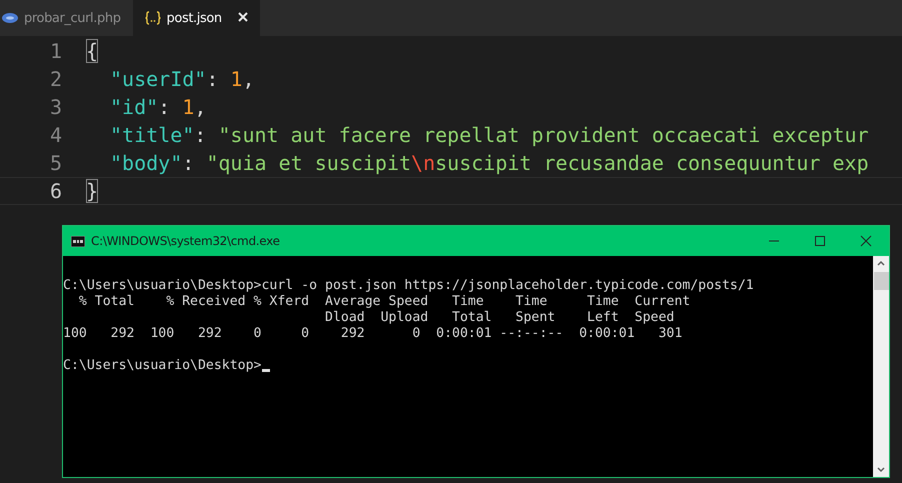  Describe the element at coordinates (55, 79) in the screenshot. I see `line-number: 2` at that location.